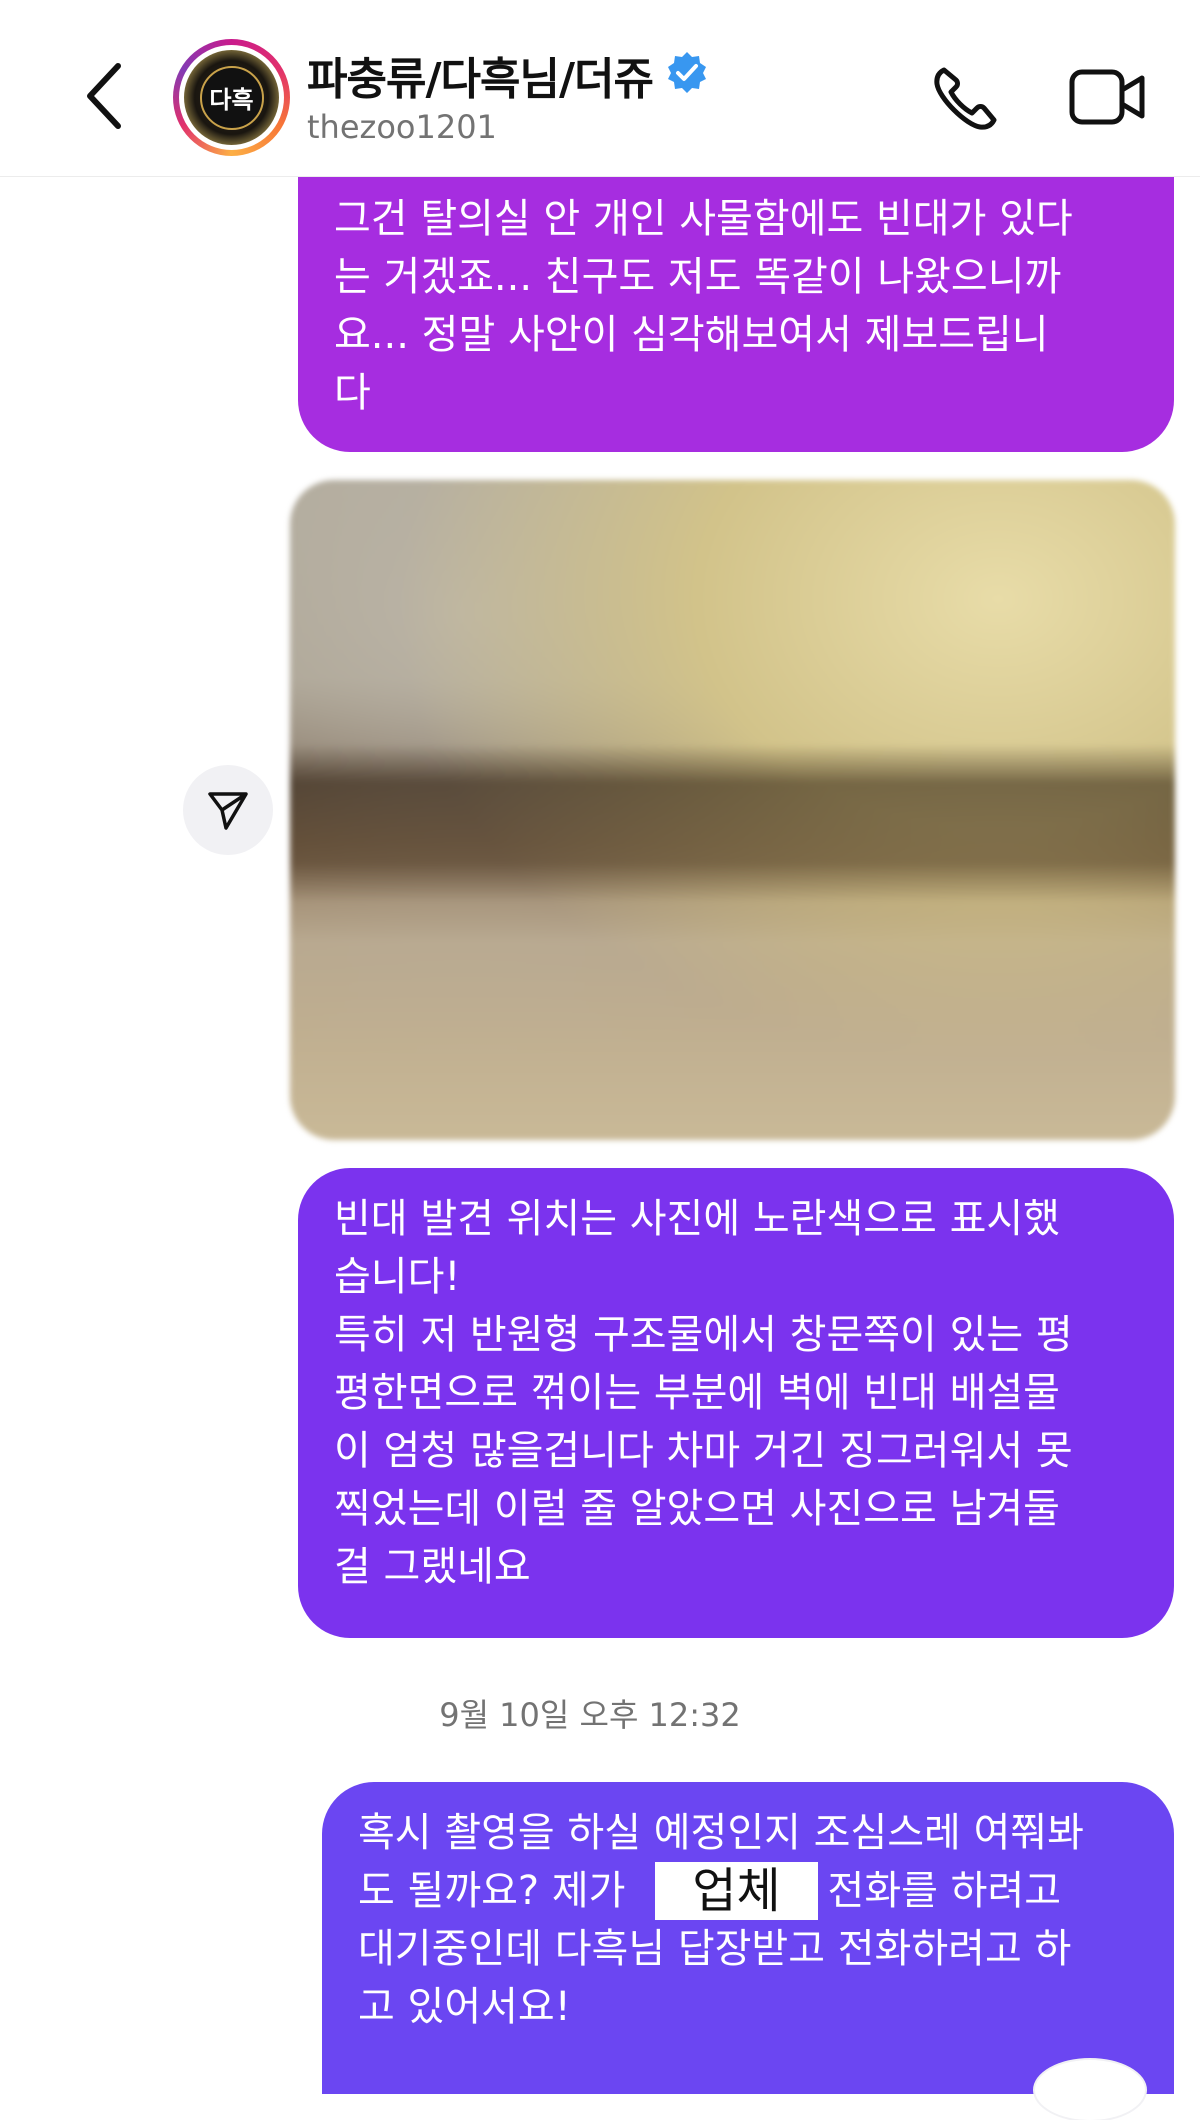 This screenshot has width=1200, height=2120. Describe the element at coordinates (480, 75) in the screenshot. I see `contact-name: 파충류/다흑님/더쥬` at that location.